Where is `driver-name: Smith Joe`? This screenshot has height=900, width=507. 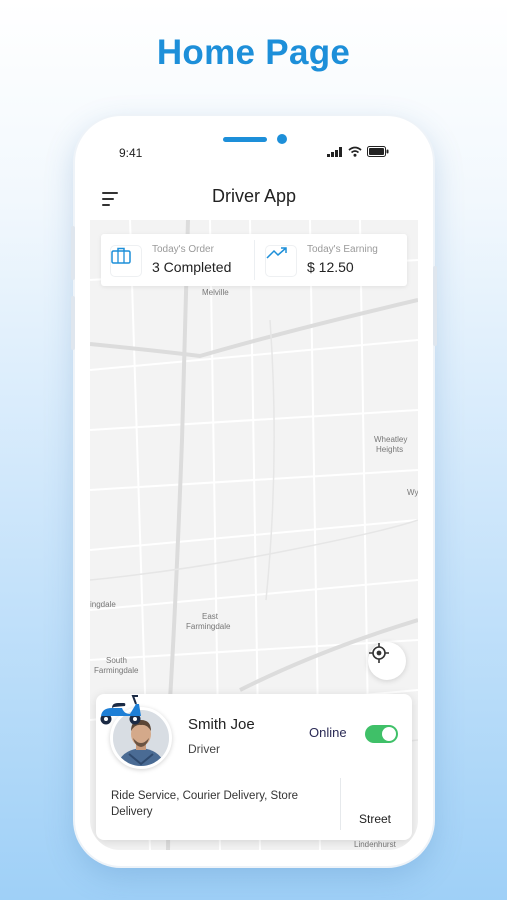
driver-name: Smith Joe is located at coordinates (221, 724).